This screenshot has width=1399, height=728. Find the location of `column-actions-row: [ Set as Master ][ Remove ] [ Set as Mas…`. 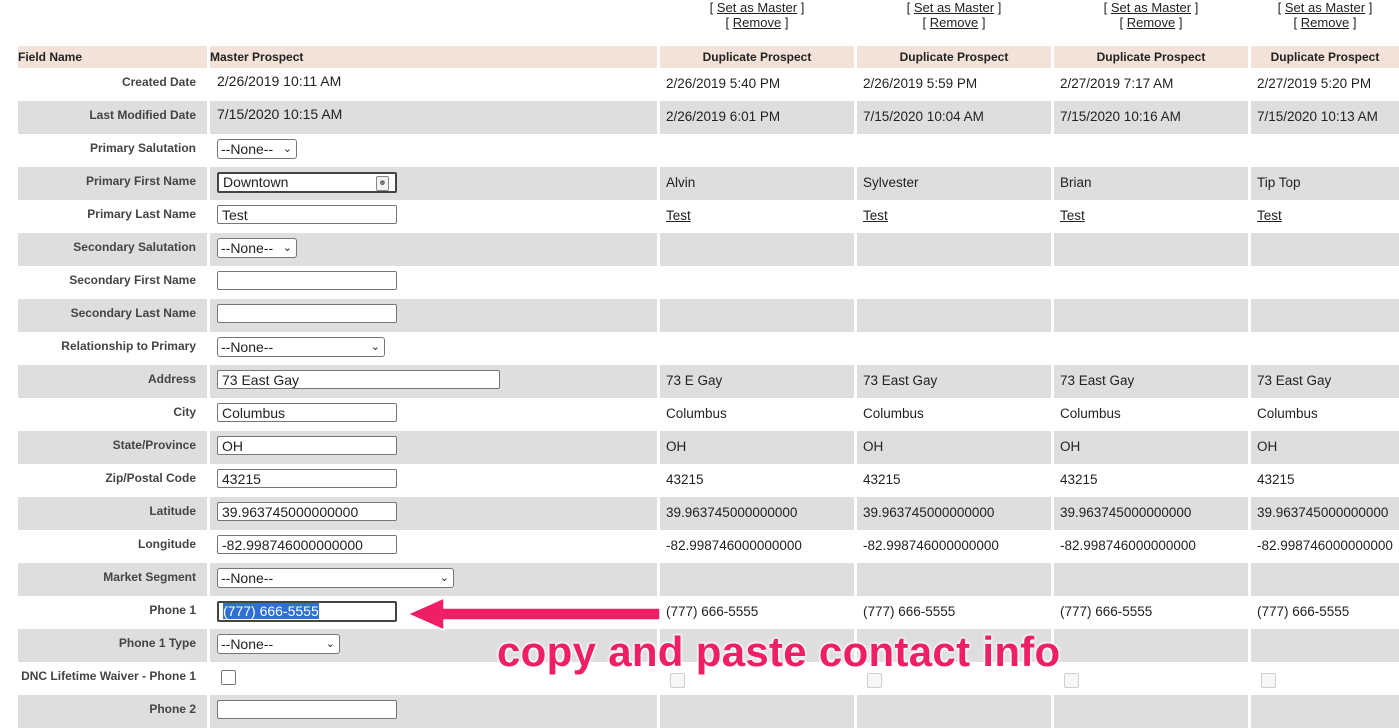

column-actions-row: [ Set as Master ][ Remove ] [ Set as Mas… is located at coordinates (708, 23).